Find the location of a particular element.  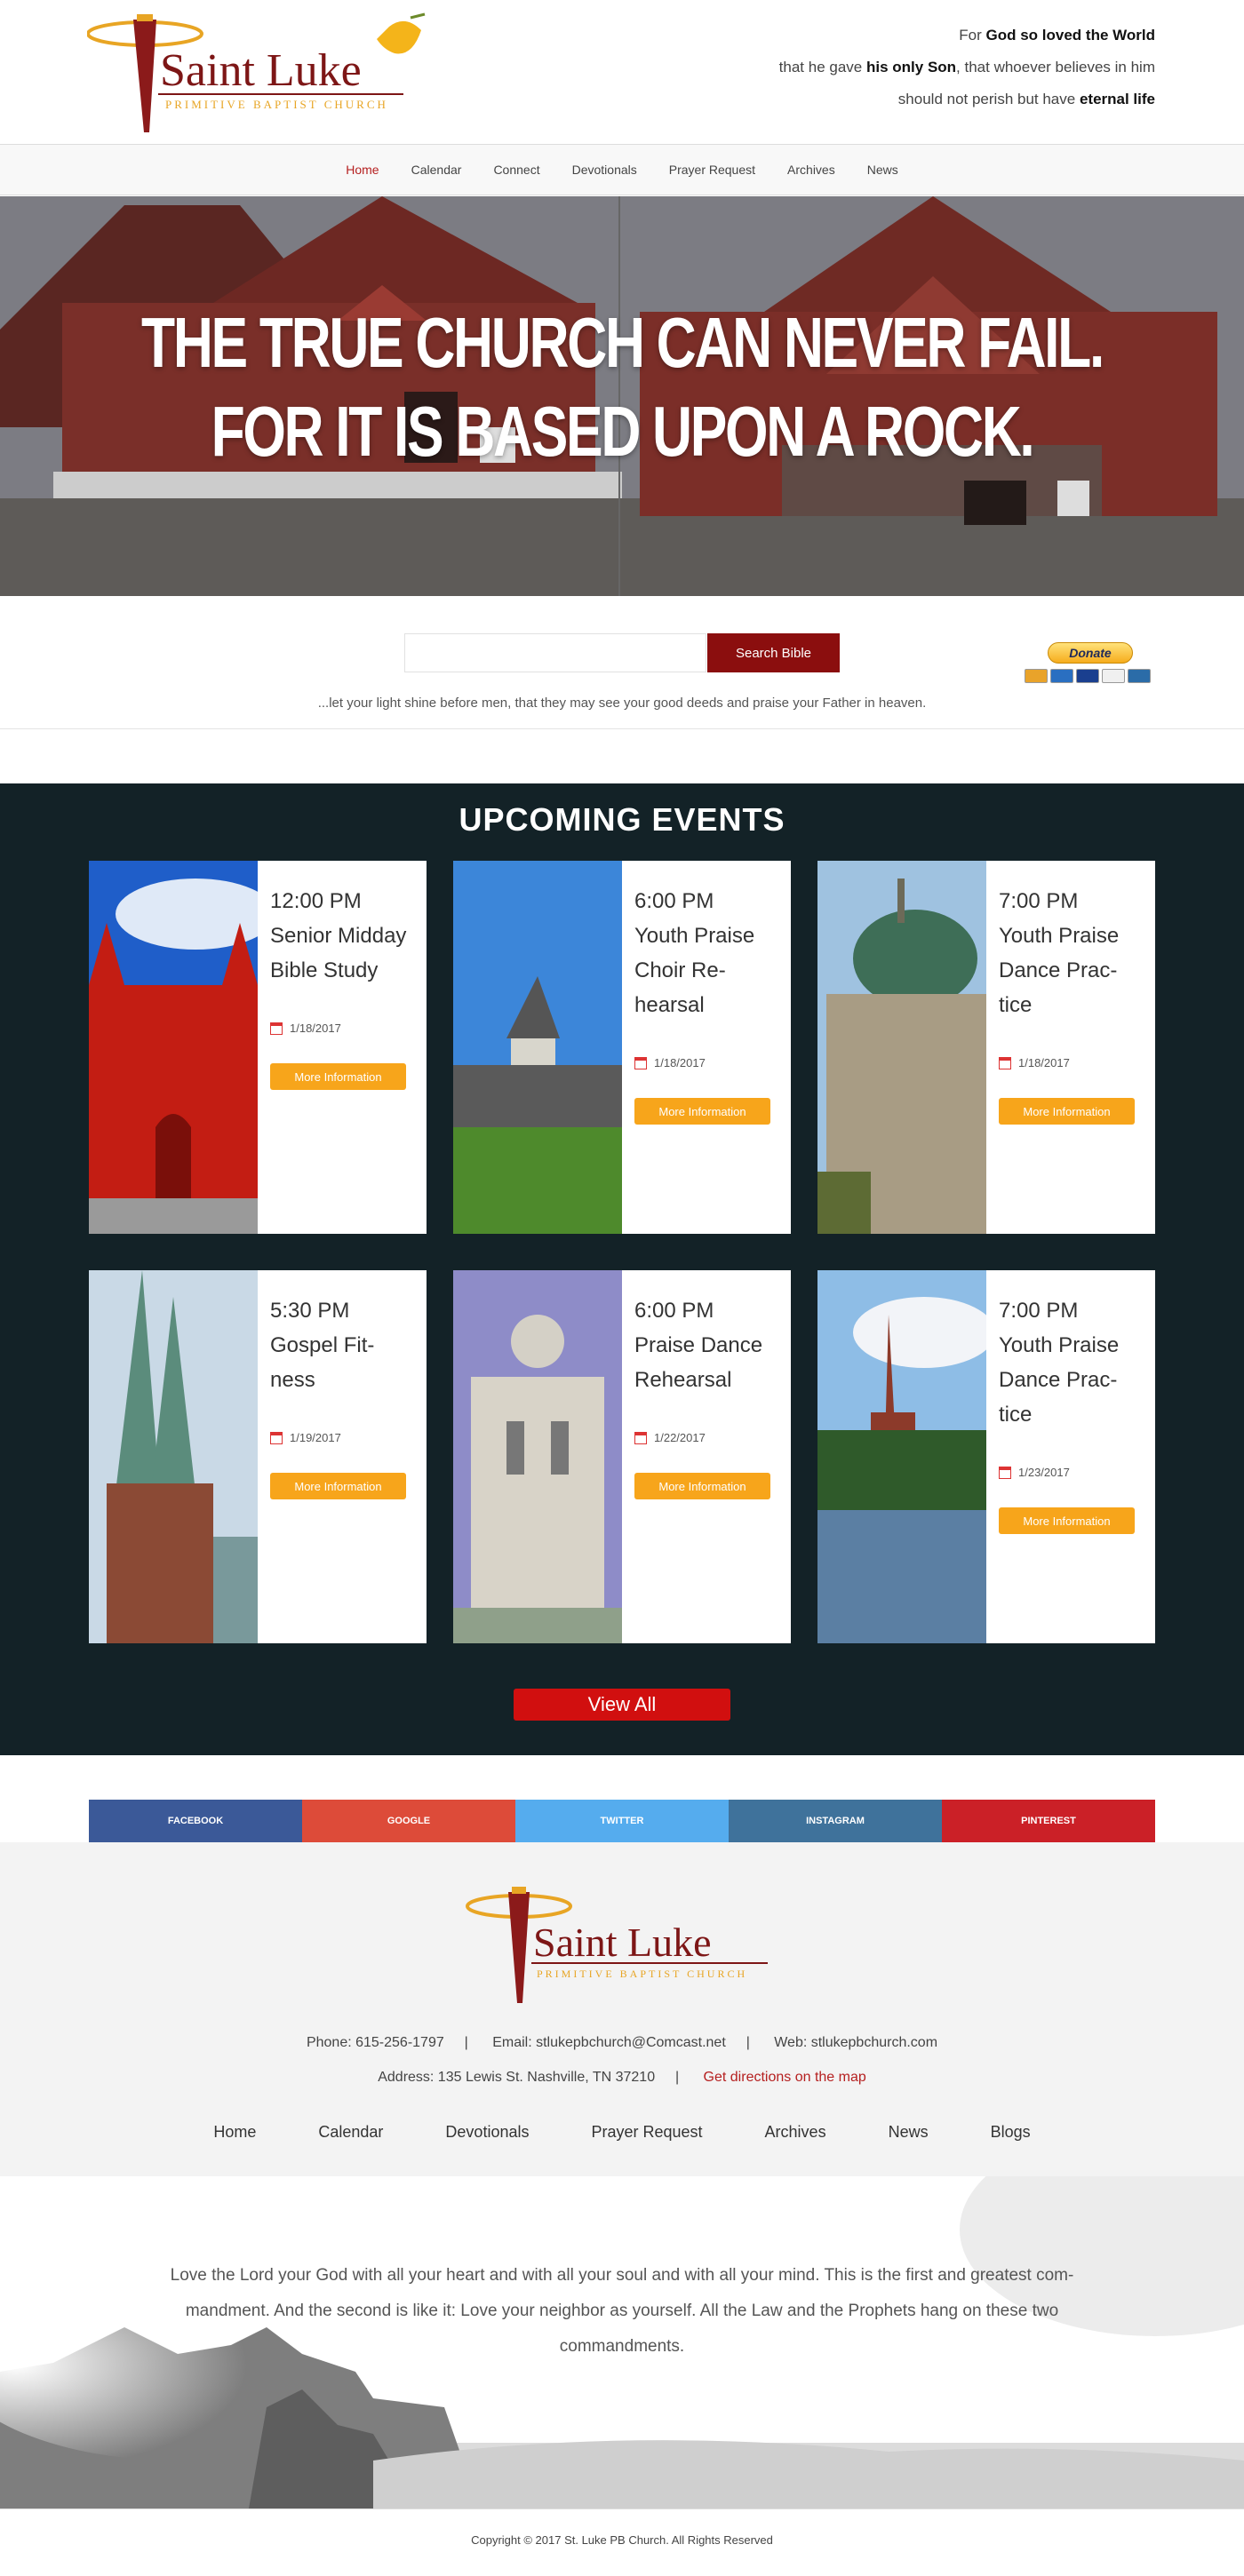

event-name: Senior Midday Bible Study is located at coordinates (338, 953).